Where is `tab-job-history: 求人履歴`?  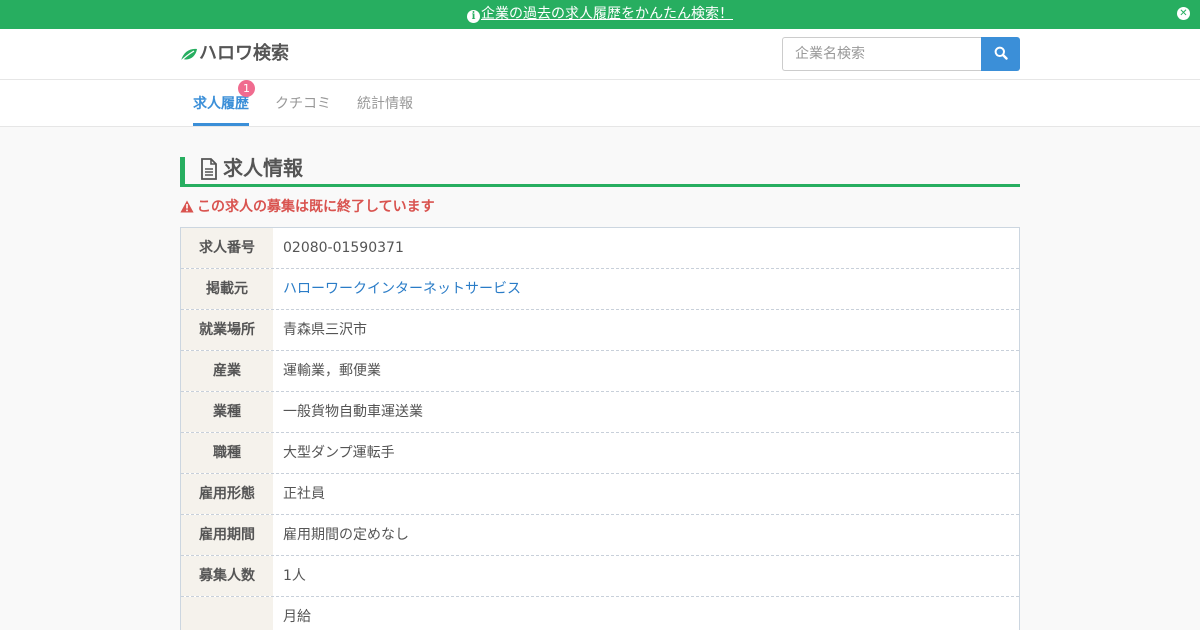
tab-job-history: 求人履歴 is located at coordinates (221, 104).